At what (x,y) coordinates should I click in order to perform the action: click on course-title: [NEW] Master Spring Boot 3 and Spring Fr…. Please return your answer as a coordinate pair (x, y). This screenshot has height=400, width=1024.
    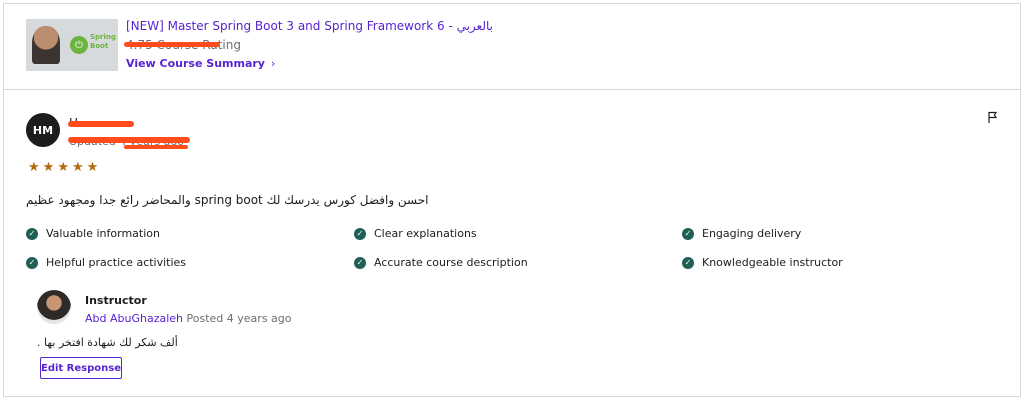
    Looking at the image, I should click on (309, 26).